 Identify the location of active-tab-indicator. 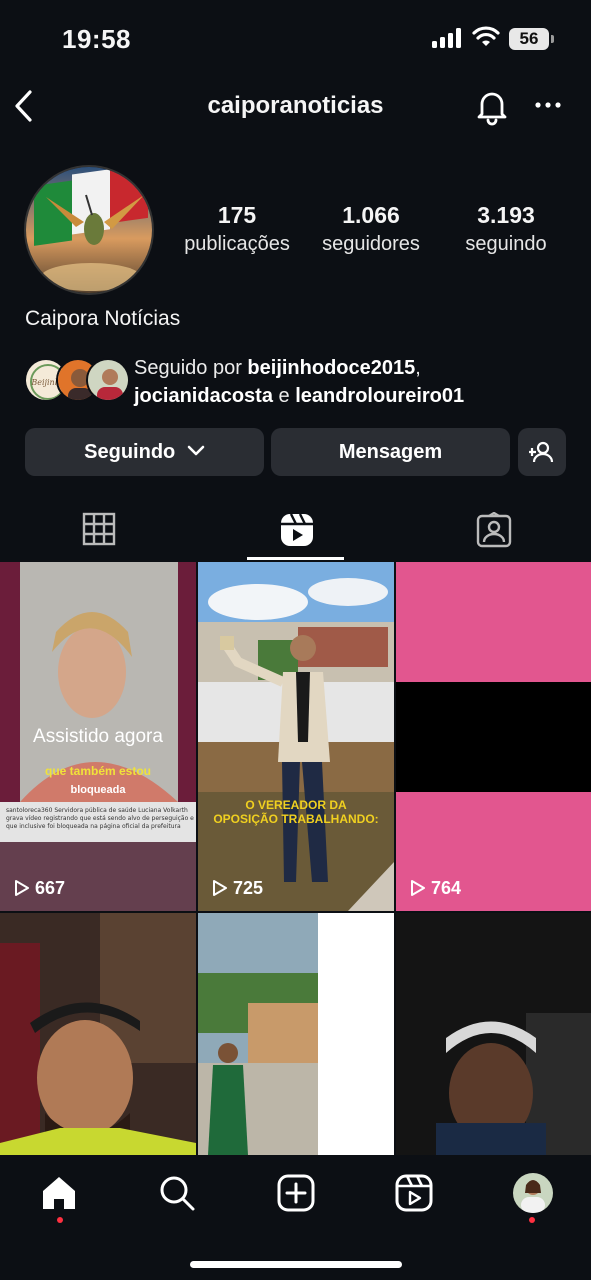
(295, 558).